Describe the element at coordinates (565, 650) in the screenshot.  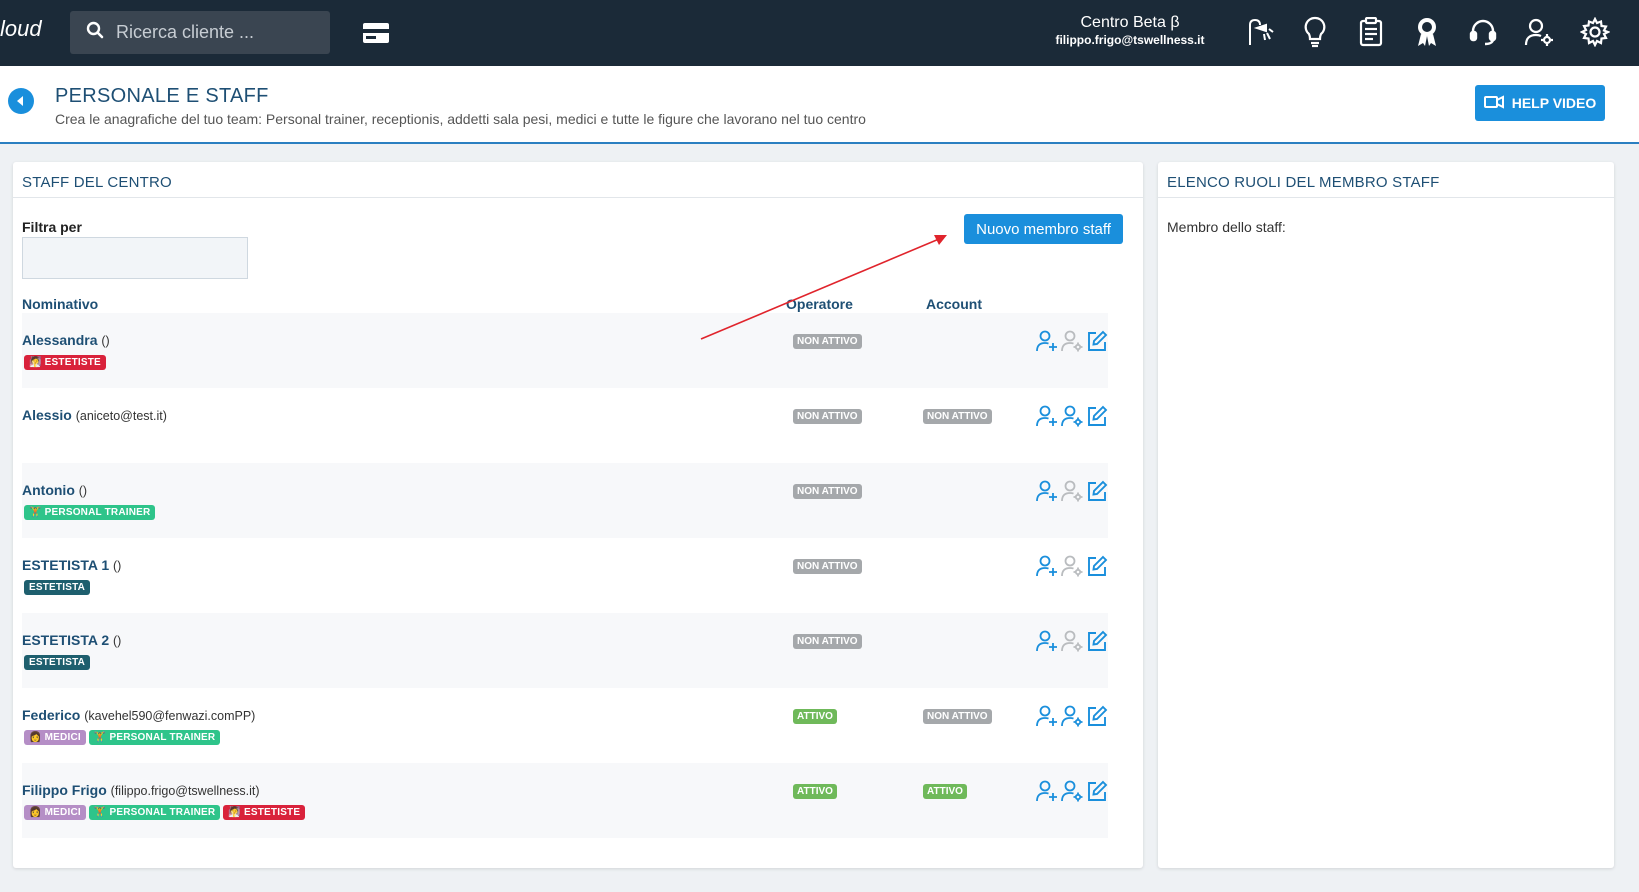
I see `table-row: ESTETISTA 2 () ESTETISTA NON ATTIVO` at that location.